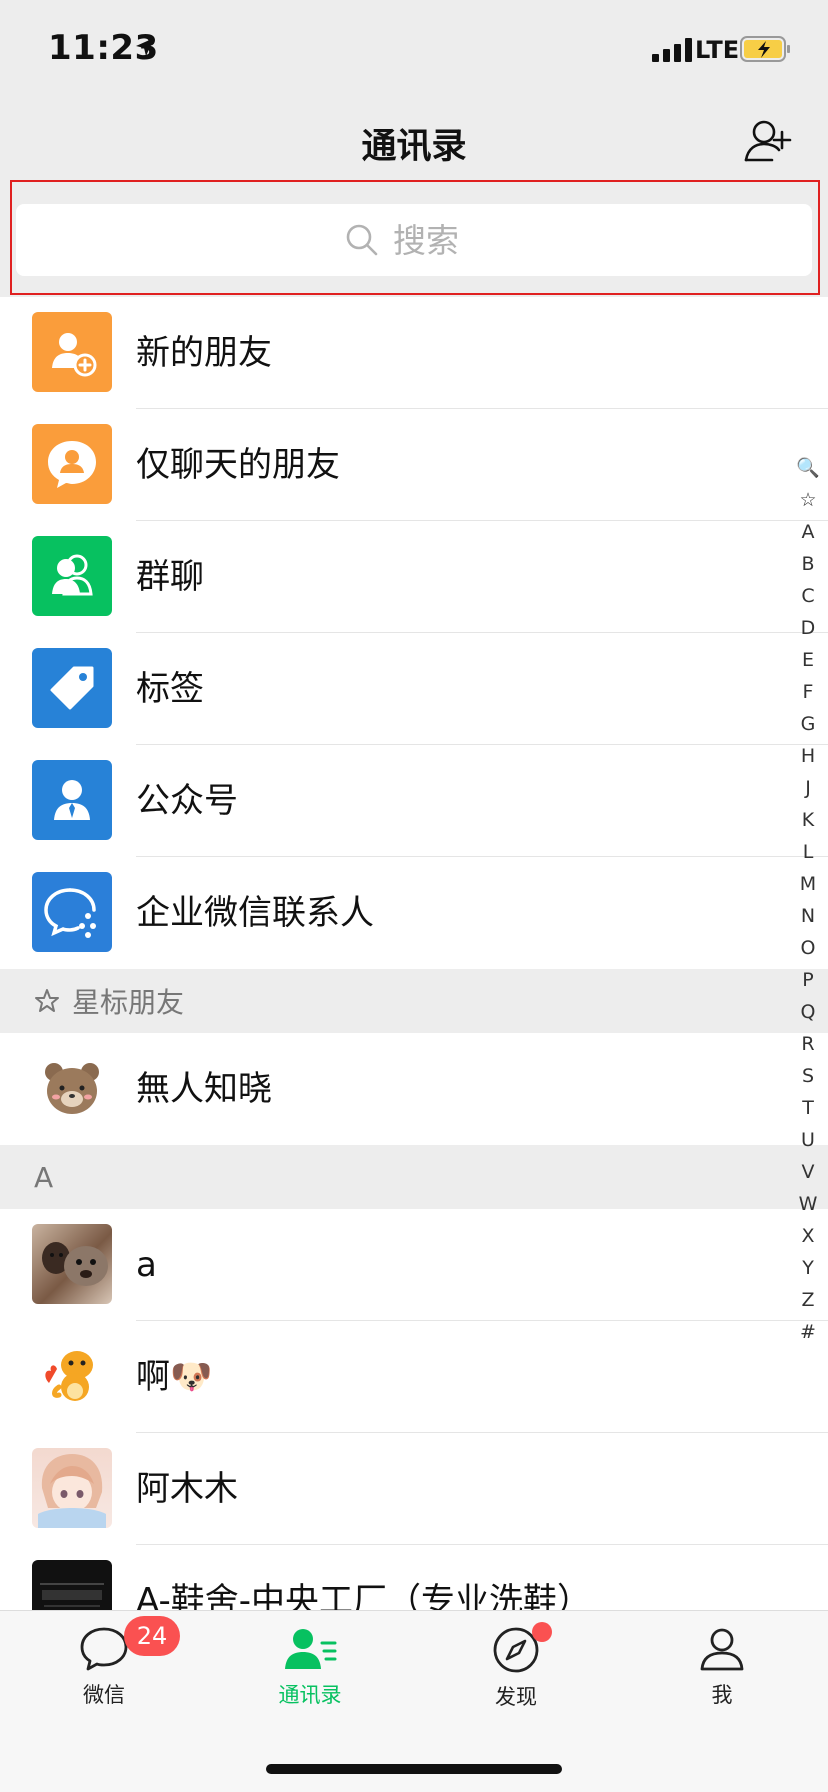 The height and width of the screenshot is (1792, 828). I want to click on tab-discover: 发现, so click(516, 1668).